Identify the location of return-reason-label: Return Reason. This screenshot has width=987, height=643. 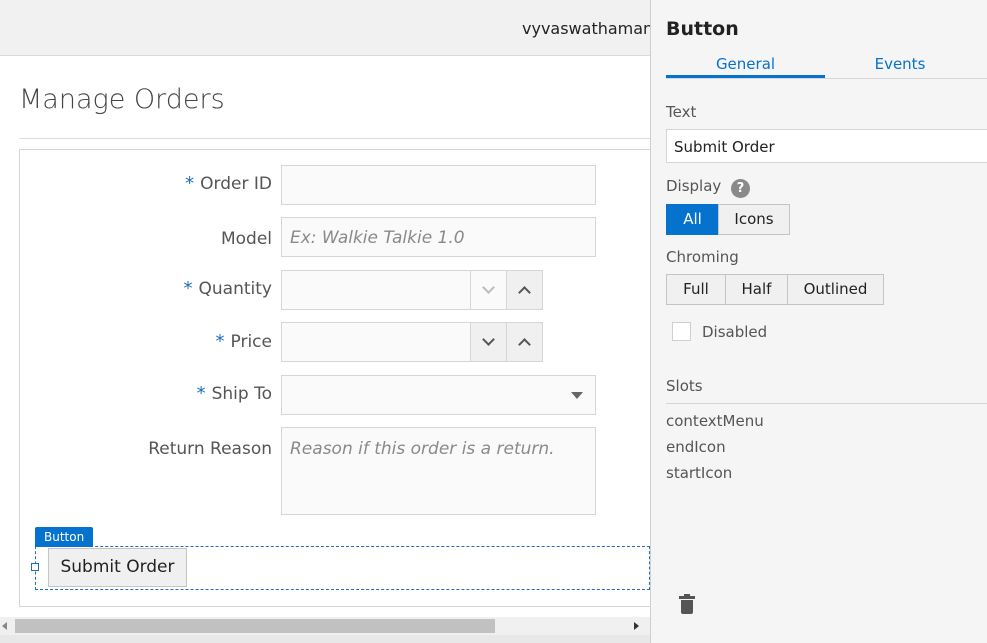
(210, 449).